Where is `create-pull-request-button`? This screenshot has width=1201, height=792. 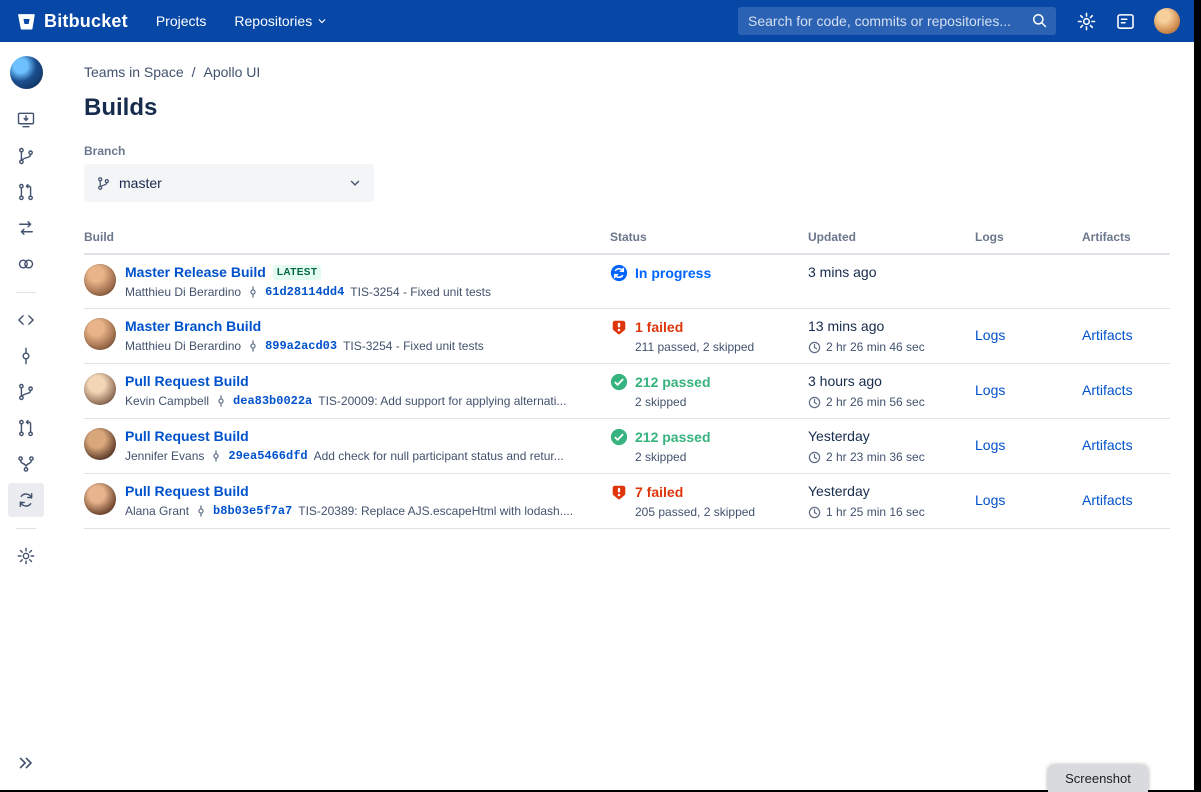
create-pull-request-button is located at coordinates (26, 192).